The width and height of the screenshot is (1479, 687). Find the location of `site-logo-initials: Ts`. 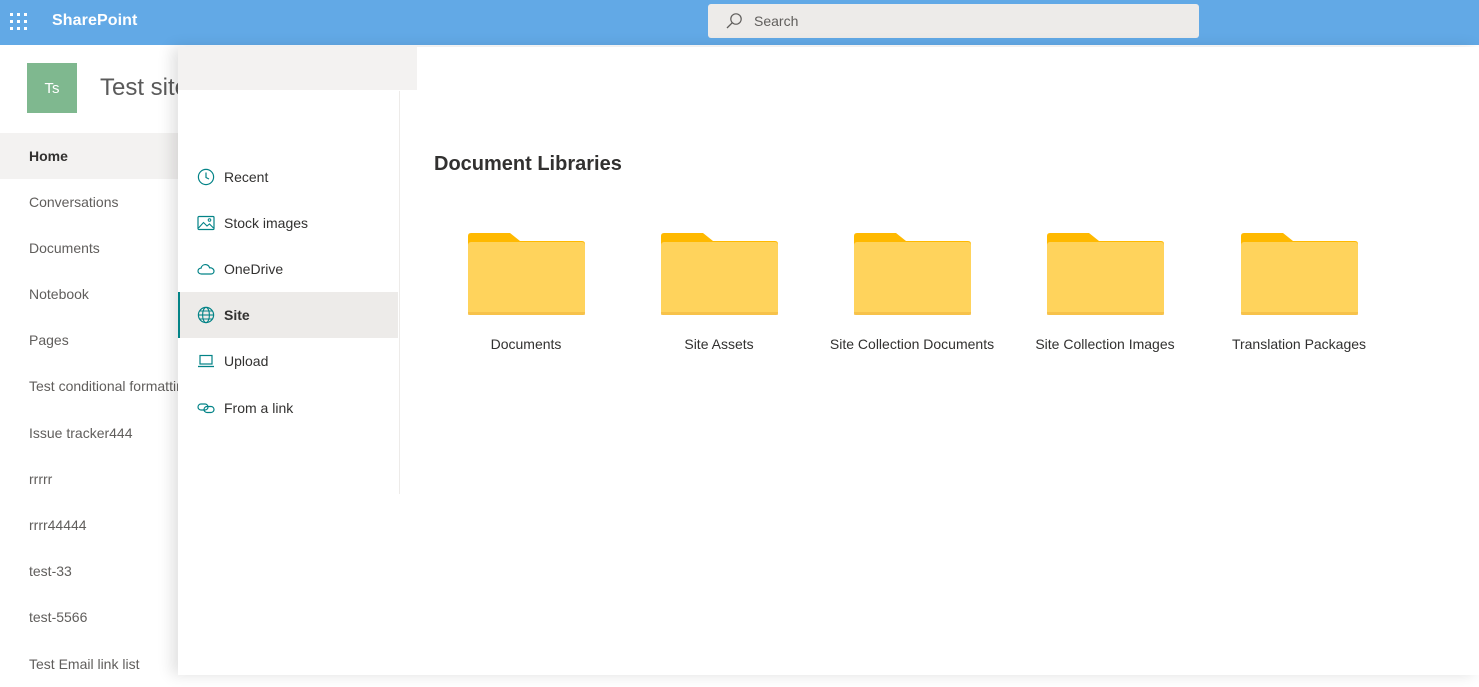

site-logo-initials: Ts is located at coordinates (52, 88).